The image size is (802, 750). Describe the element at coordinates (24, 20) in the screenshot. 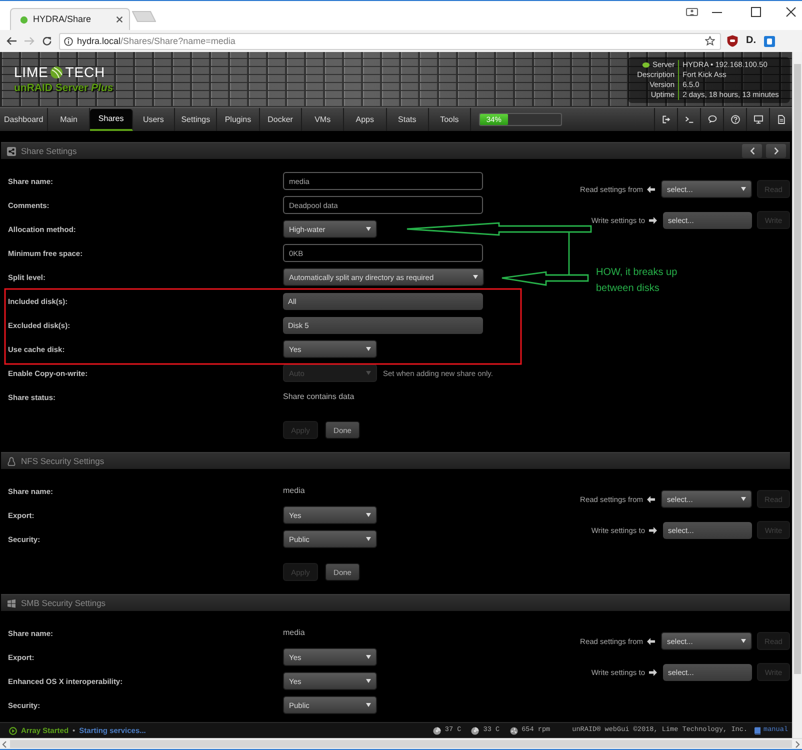

I see `favicon-icon` at that location.